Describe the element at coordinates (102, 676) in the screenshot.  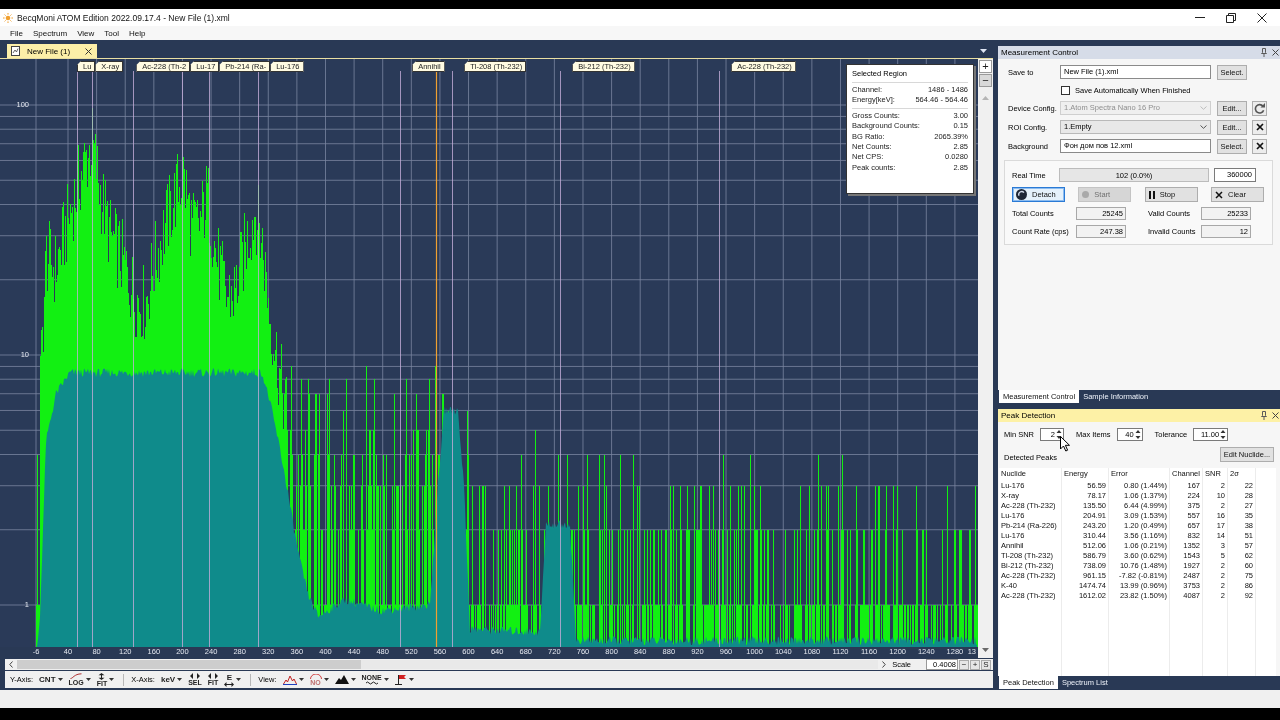
I see `vertical-arrows-icon` at that location.